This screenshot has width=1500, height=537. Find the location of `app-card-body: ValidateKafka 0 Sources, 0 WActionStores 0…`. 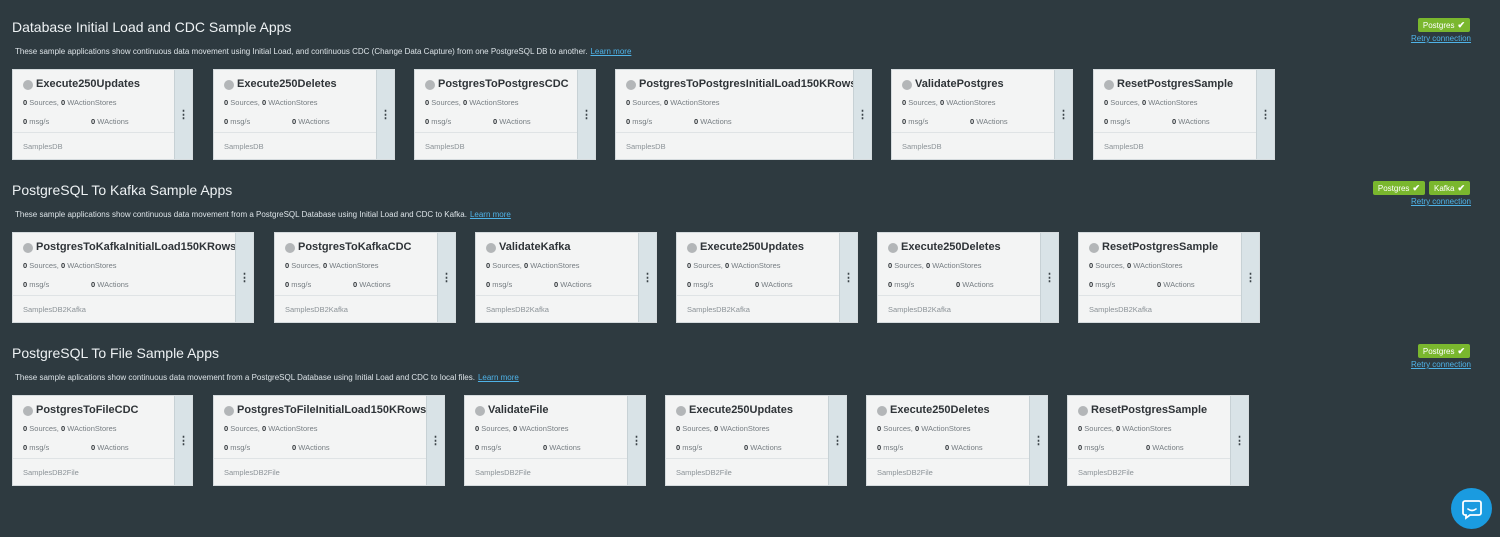

app-card-body: ValidateKafka 0 Sources, 0 WActionStores 0… is located at coordinates (557, 277).